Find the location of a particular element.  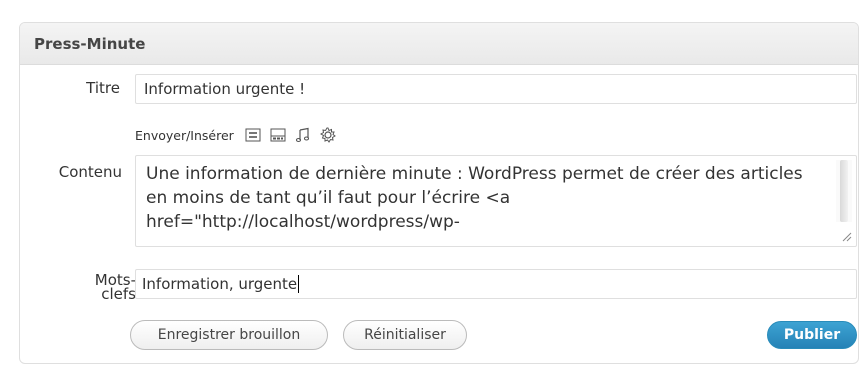

audio-icon is located at coordinates (303, 135).